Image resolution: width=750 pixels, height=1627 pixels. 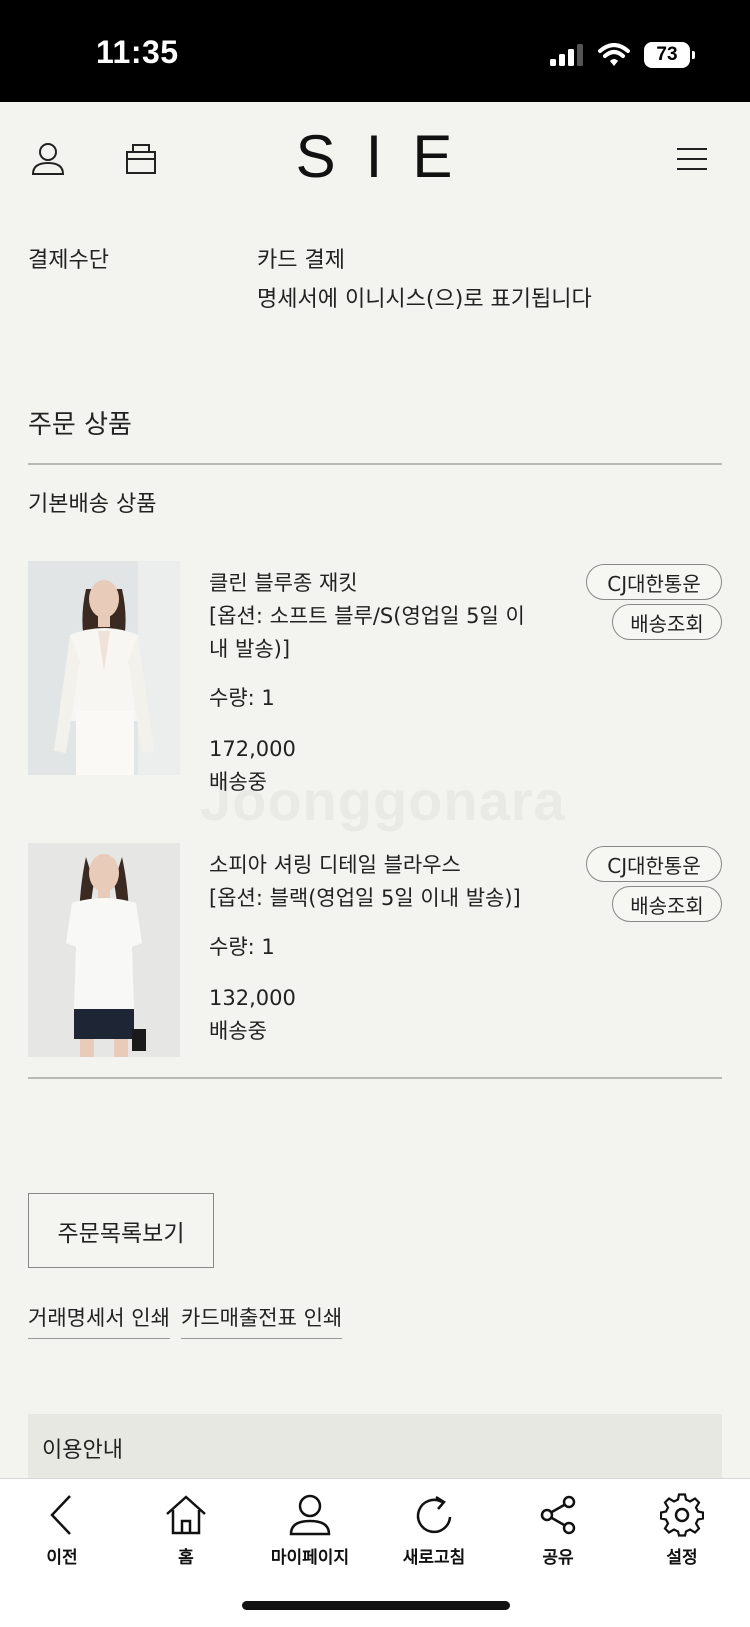 I want to click on nav-home: 홈, so click(x=186, y=1530).